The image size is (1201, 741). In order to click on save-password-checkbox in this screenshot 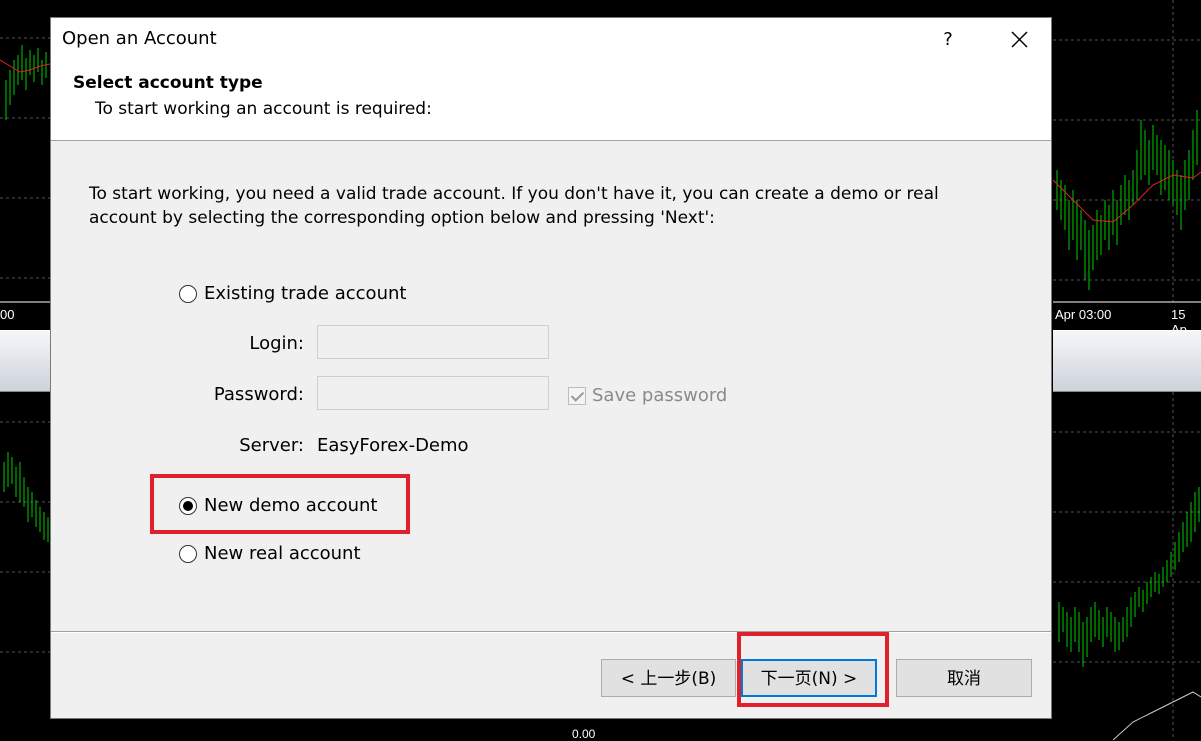, I will do `click(577, 395)`.